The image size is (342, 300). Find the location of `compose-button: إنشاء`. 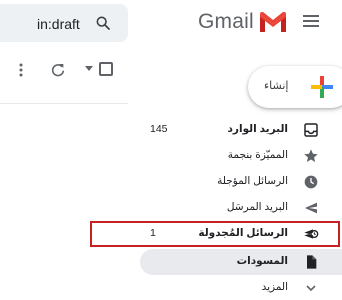

compose-button: إنشاء is located at coordinates (295, 87).